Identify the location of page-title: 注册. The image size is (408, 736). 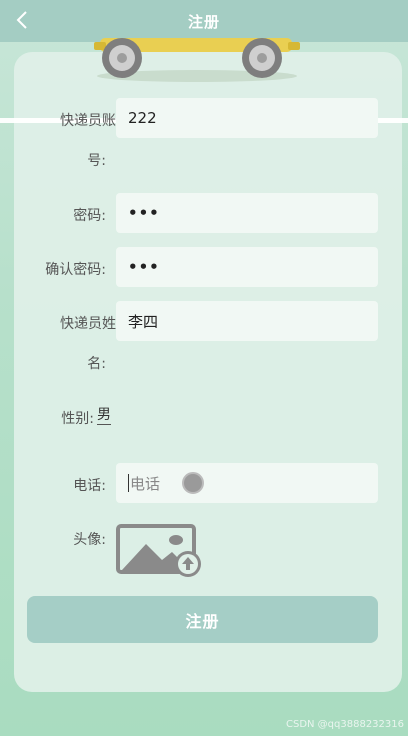
(203, 21).